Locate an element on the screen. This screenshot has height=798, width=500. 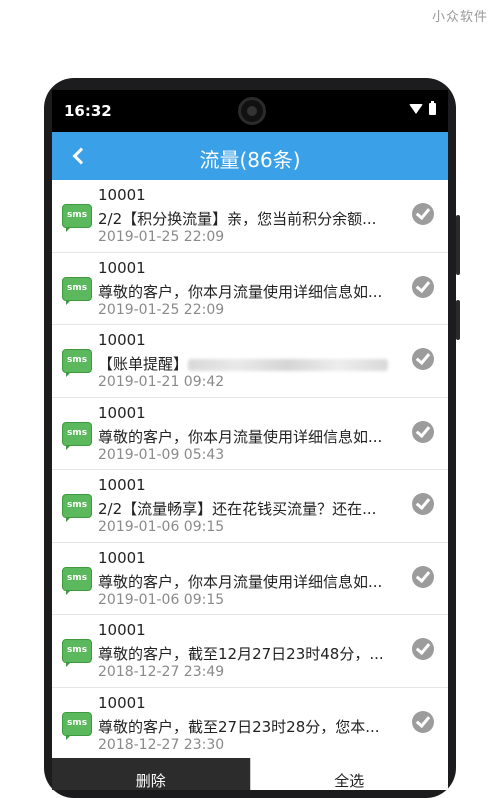
select-all-button: 全选 is located at coordinates (348, 774).